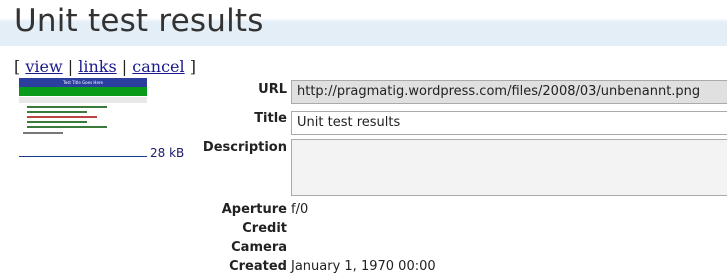 This screenshot has width=727, height=276. Describe the element at coordinates (17, 66) in the screenshot. I see `open-bracket: [` at that location.